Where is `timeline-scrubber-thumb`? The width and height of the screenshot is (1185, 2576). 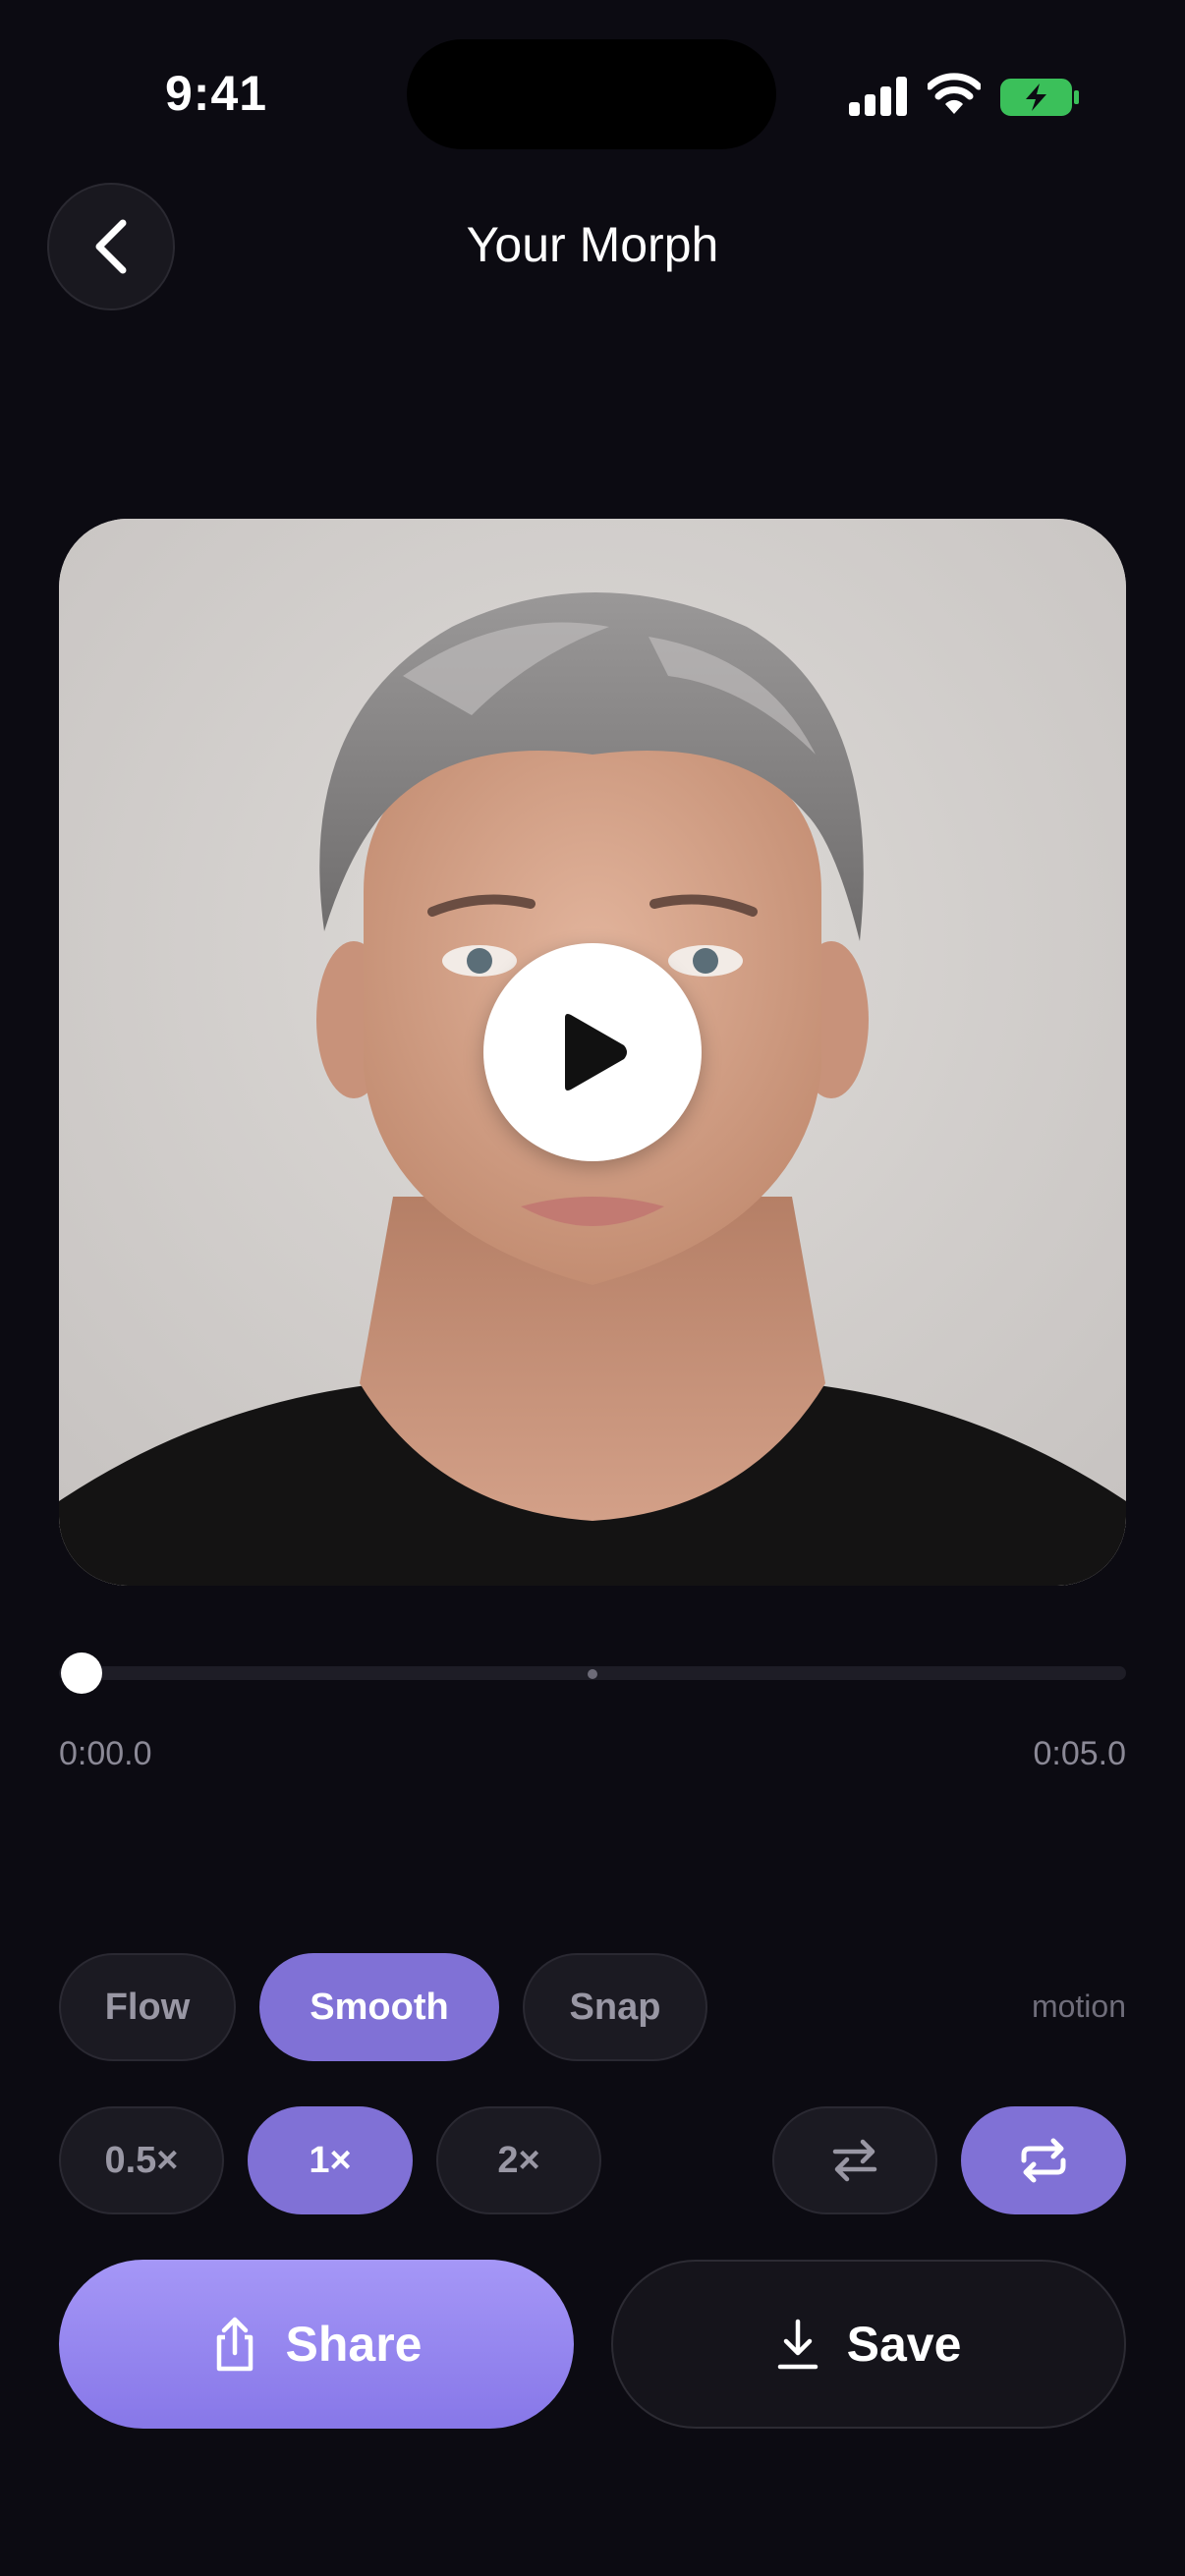 timeline-scrubber-thumb is located at coordinates (82, 1673).